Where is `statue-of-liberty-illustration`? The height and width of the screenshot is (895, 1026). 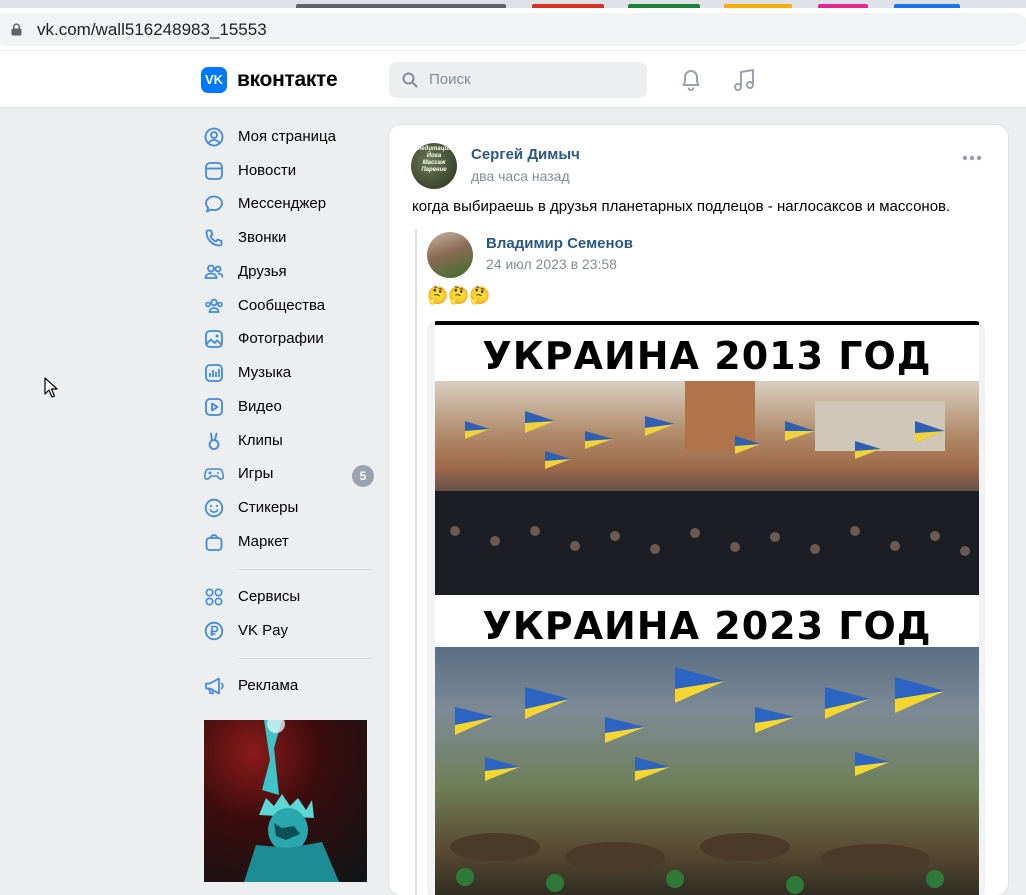 statue-of-liberty-illustration is located at coordinates (291, 801).